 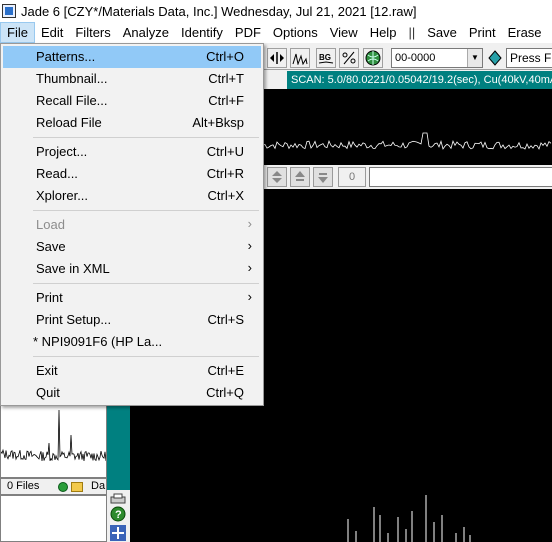 I want to click on menu-options: Options, so click(x=295, y=32).